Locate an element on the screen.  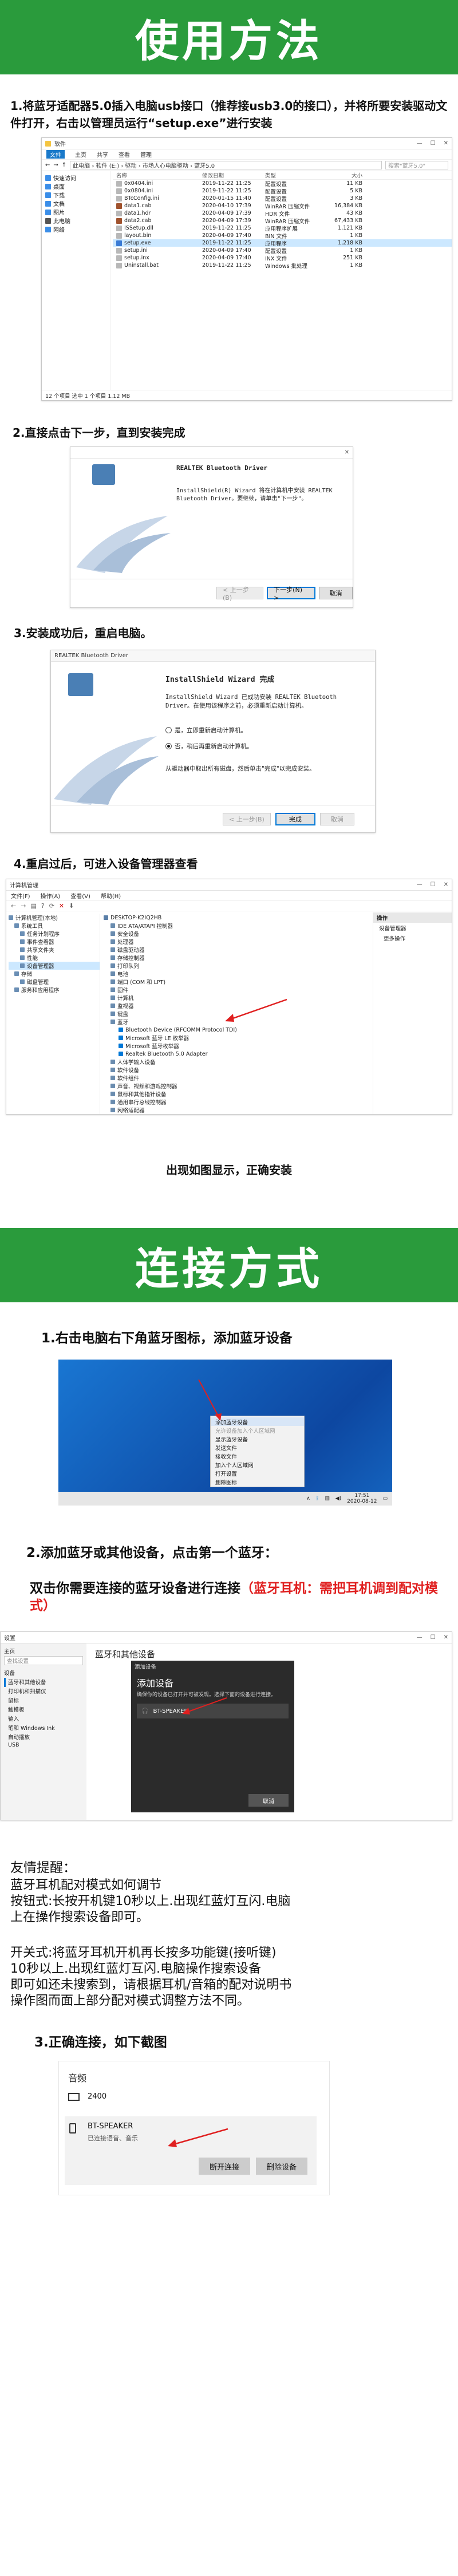
sidebar-item: 文档 is located at coordinates (75, 203).